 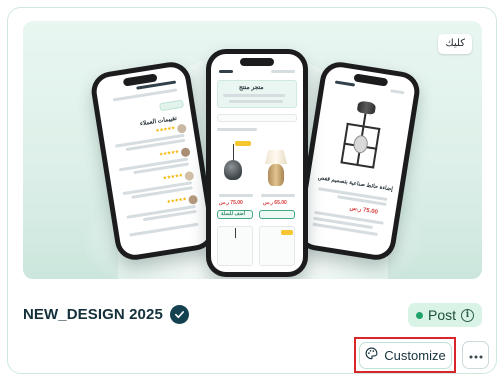 I want to click on design-title: NEW_DESIGN 2025, so click(x=93, y=314).